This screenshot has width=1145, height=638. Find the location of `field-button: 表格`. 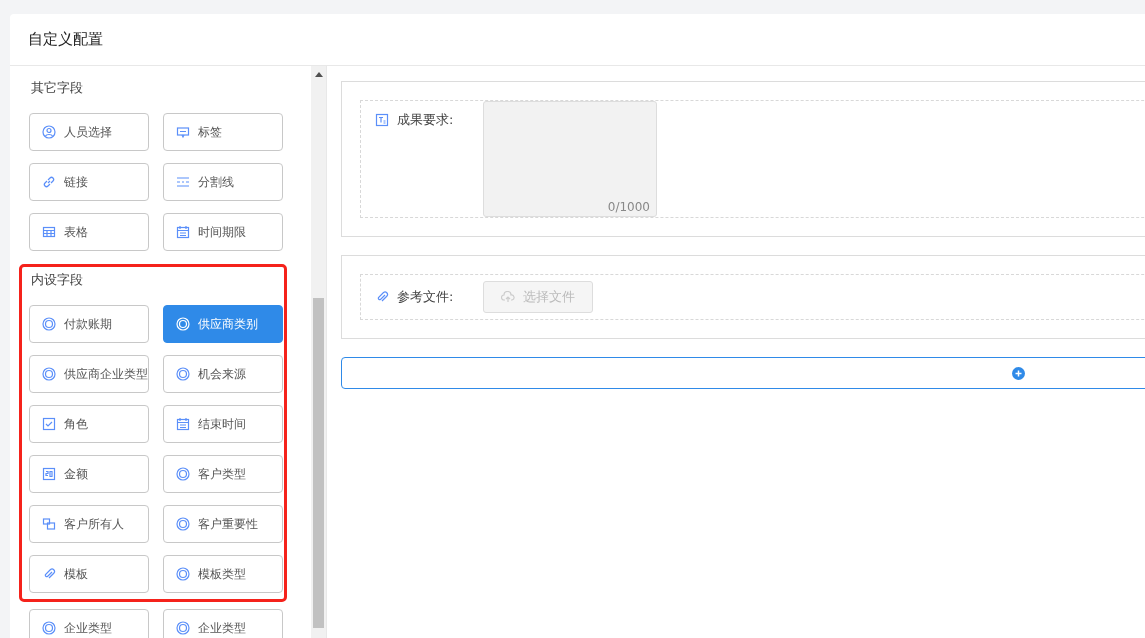

field-button: 表格 is located at coordinates (89, 232).